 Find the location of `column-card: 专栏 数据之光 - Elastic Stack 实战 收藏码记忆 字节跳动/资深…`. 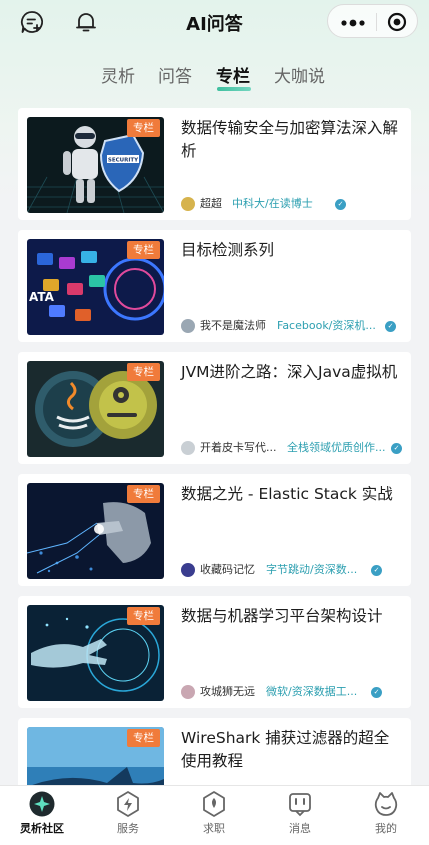

column-card: 专栏 数据之光 - Elastic Stack 实战 收藏码记忆 字节跳动/资深… is located at coordinates (214, 530).